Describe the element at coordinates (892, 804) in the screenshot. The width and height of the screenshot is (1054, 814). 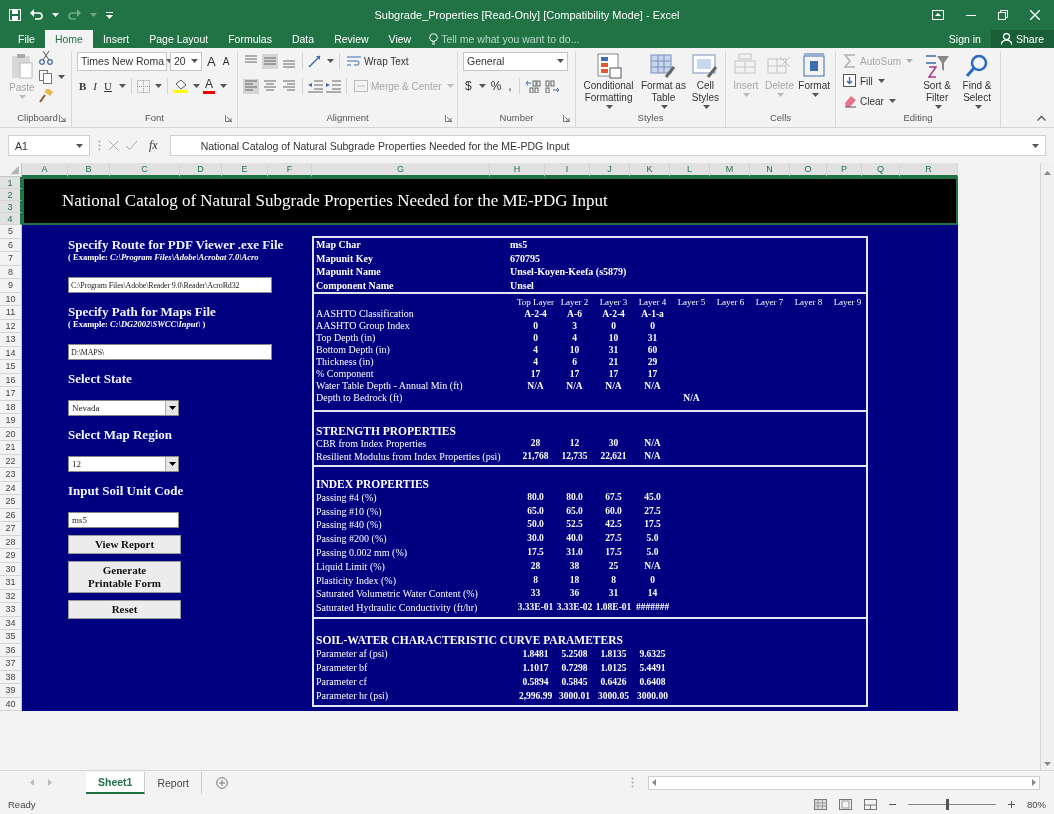
I see `zoom-out-icon` at that location.